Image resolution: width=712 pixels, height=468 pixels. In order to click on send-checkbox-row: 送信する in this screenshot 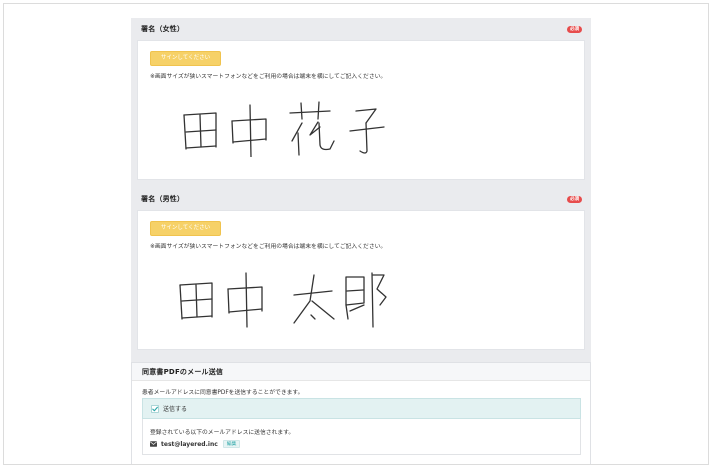, I will do `click(361, 408)`.